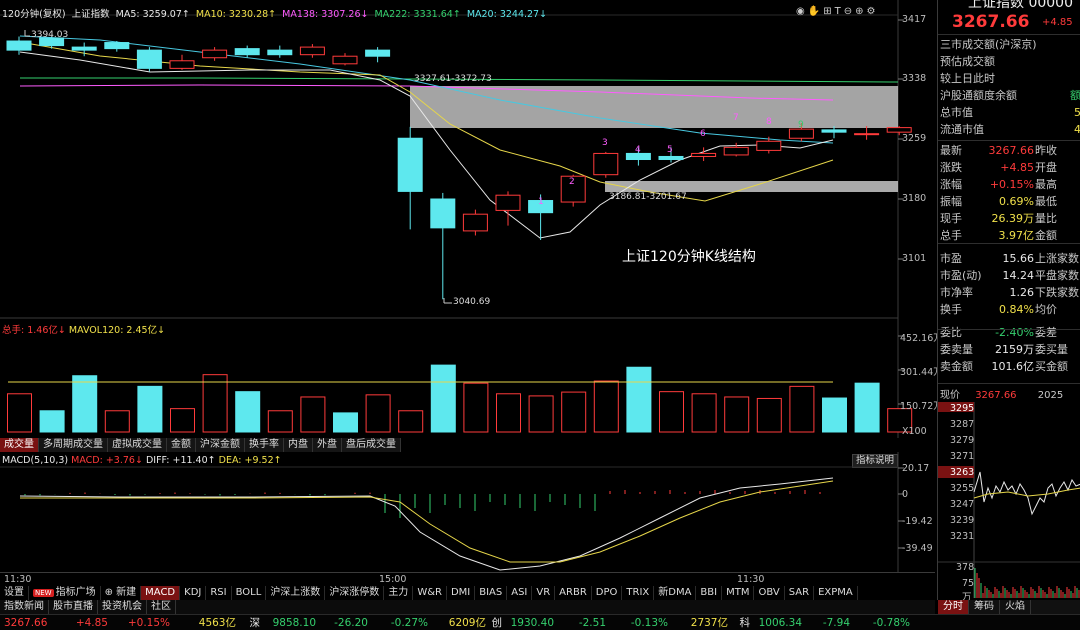  Describe the element at coordinates (592, 622) in the screenshot. I see `cy-change: -2.51` at that location.